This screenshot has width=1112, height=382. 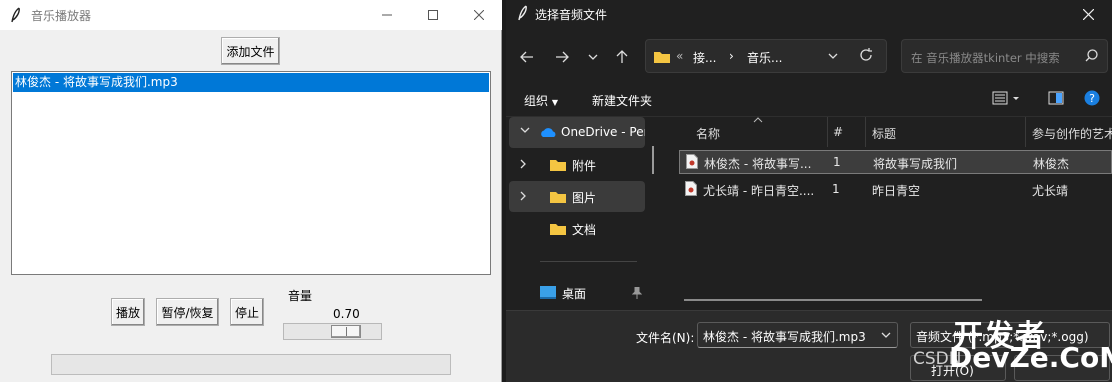 I want to click on close-button, so click(x=479, y=15).